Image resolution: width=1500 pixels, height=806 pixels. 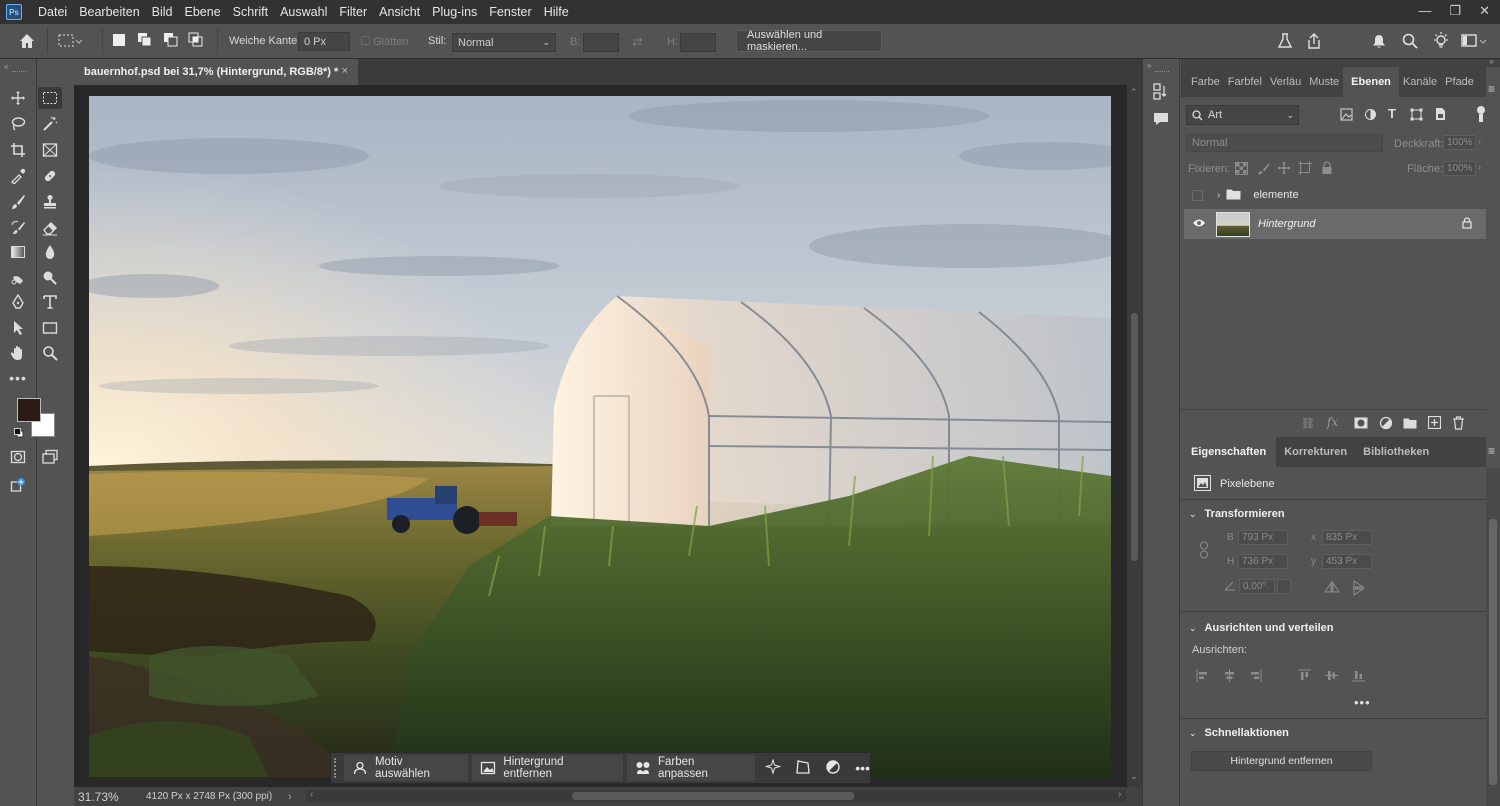 I want to click on tab-korrekturen: Korrekturen, so click(x=1315, y=452).